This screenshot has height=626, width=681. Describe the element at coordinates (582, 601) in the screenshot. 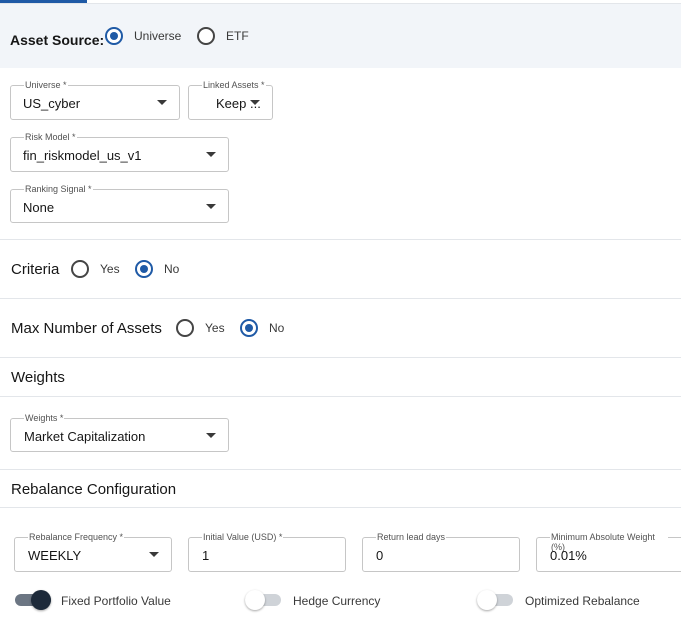

I see `optimized-rebalance-label: Optimized Rebalance` at that location.